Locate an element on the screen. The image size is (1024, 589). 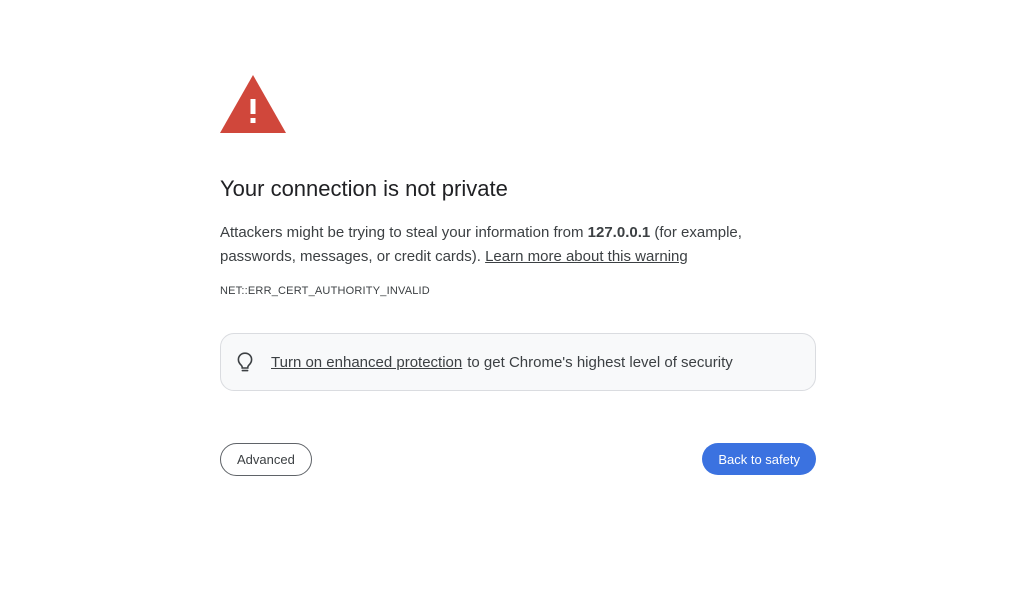
button-row: Advanced Back to safety is located at coordinates (518, 460).